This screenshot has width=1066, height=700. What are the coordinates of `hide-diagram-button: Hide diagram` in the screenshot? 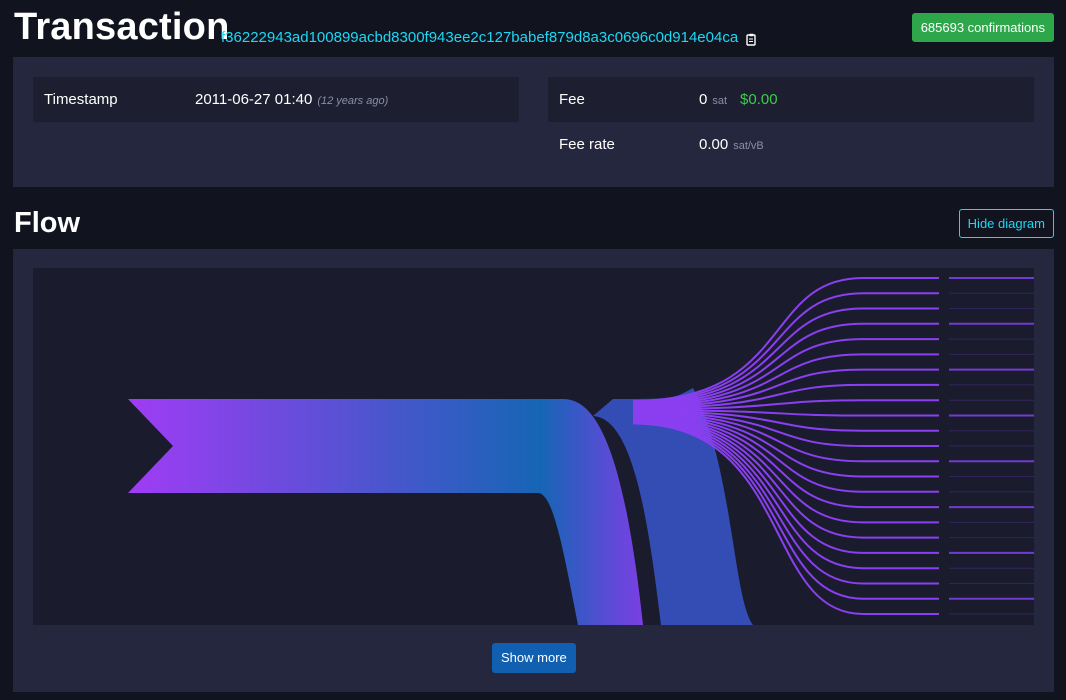 It's located at (1006, 223).